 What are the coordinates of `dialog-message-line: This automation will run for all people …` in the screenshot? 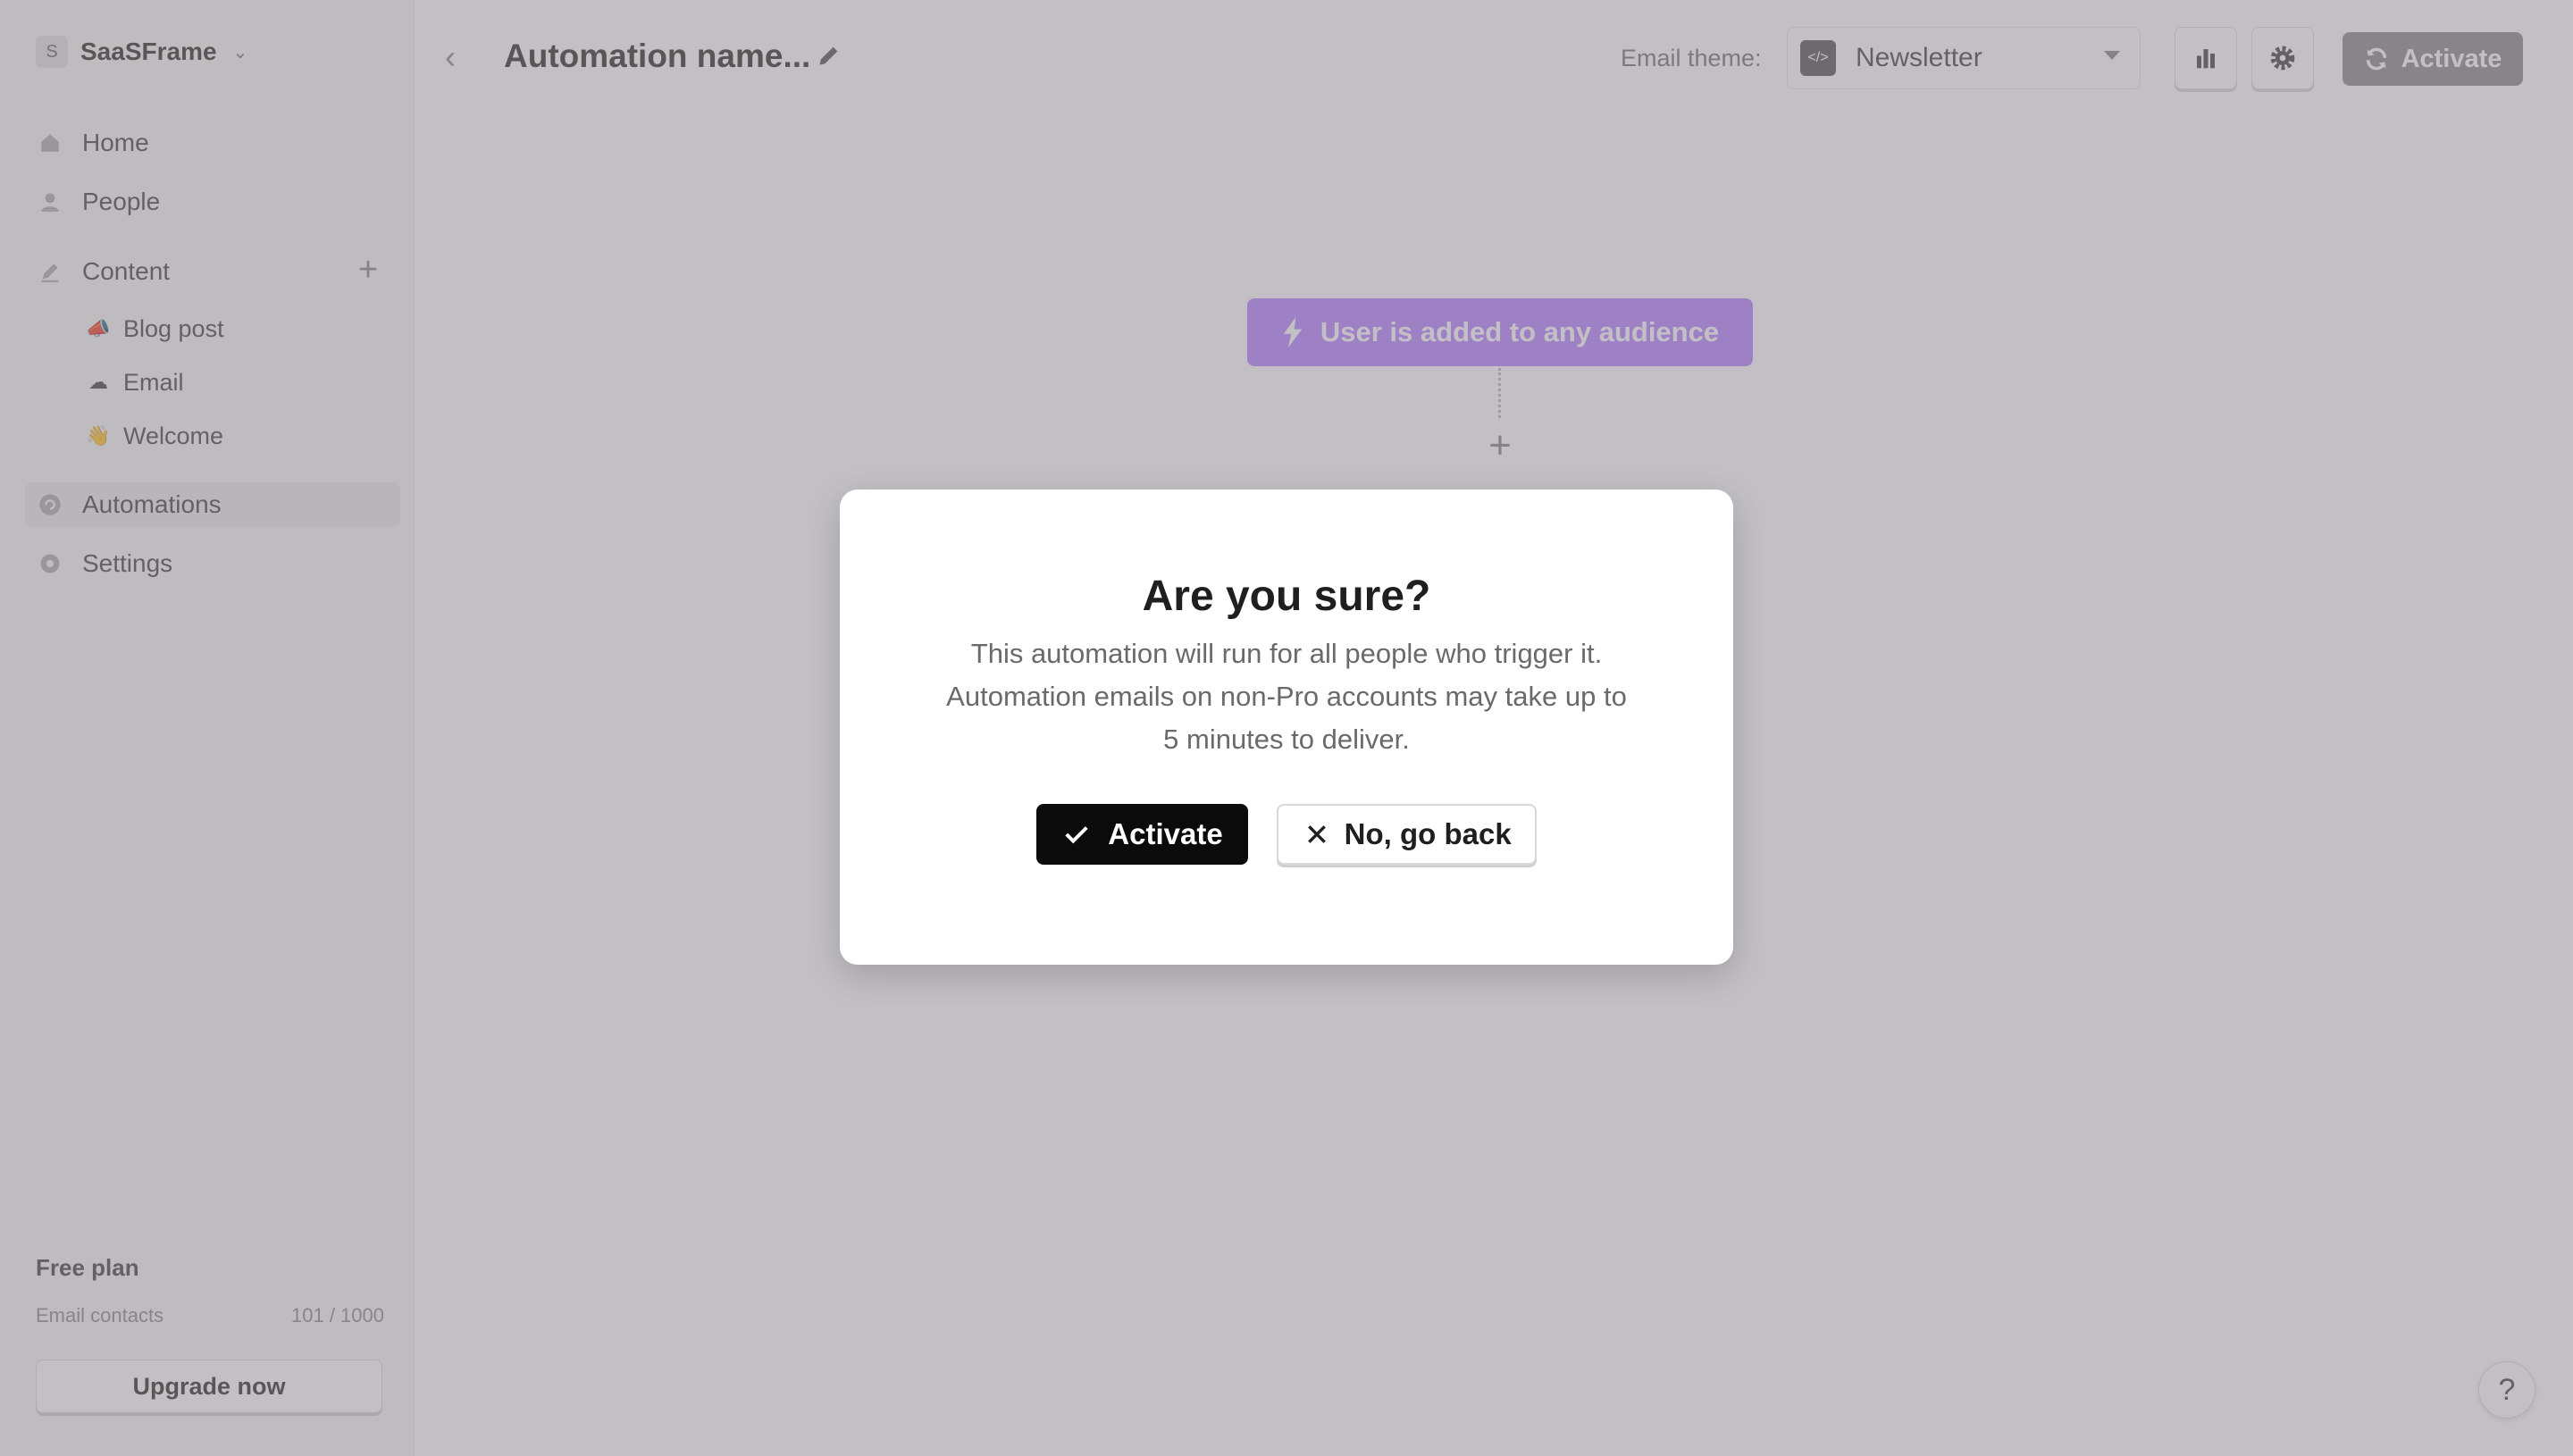 It's located at (1286, 653).